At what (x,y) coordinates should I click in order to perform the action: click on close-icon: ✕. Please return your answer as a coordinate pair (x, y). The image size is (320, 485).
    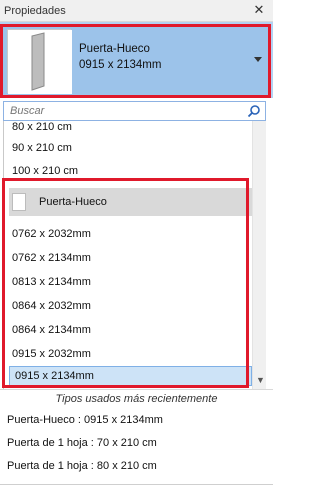
    Looking at the image, I should click on (259, 10).